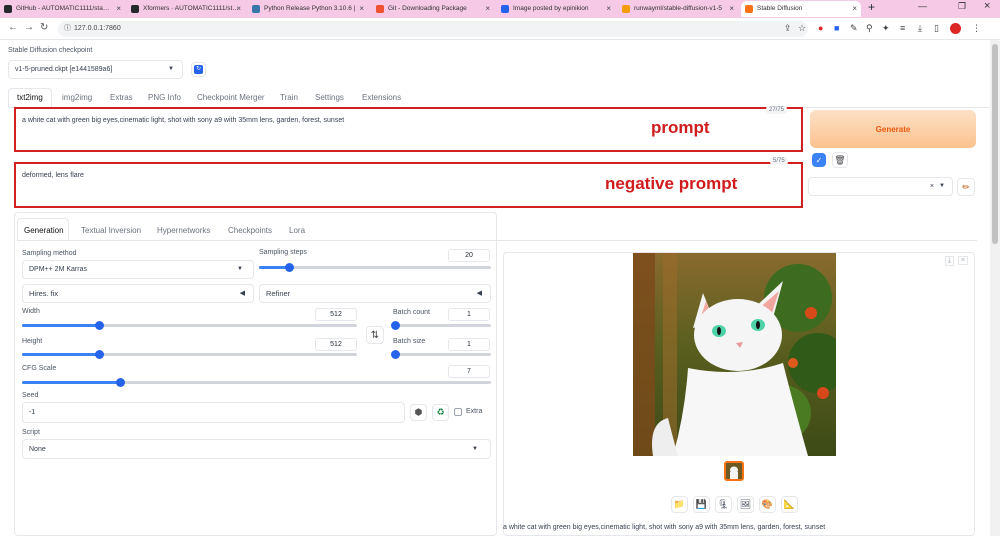 The height and width of the screenshot is (536, 1000). What do you see at coordinates (60, 354) in the screenshot?
I see `slider-fill` at bounding box center [60, 354].